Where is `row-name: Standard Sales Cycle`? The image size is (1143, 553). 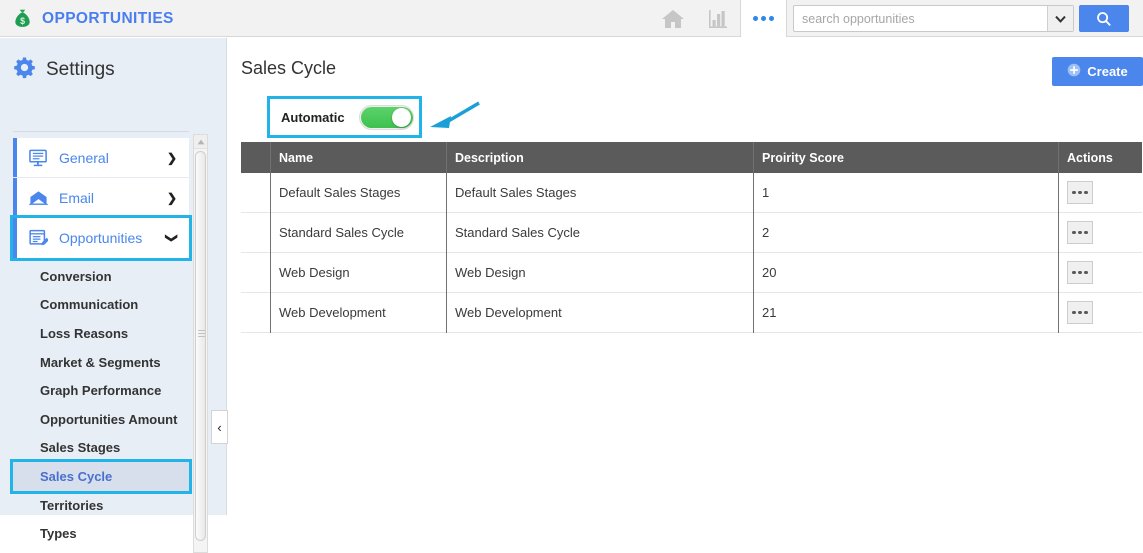
row-name: Standard Sales Cycle is located at coordinates (359, 232).